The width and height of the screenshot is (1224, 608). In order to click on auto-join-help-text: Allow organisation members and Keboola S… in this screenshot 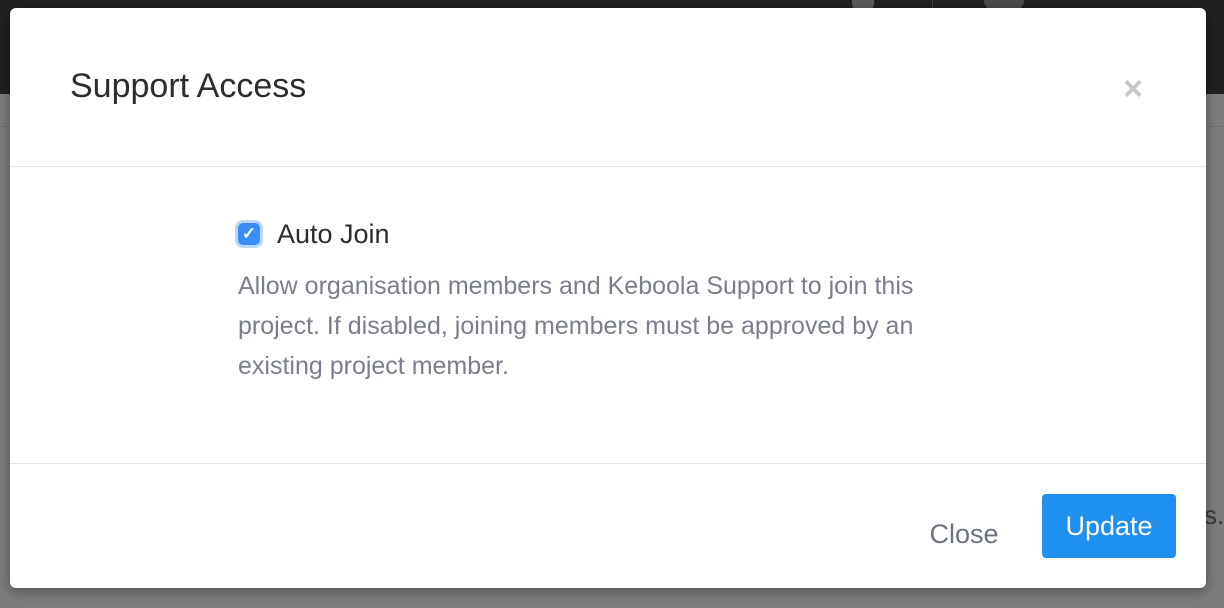, I will do `click(576, 326)`.